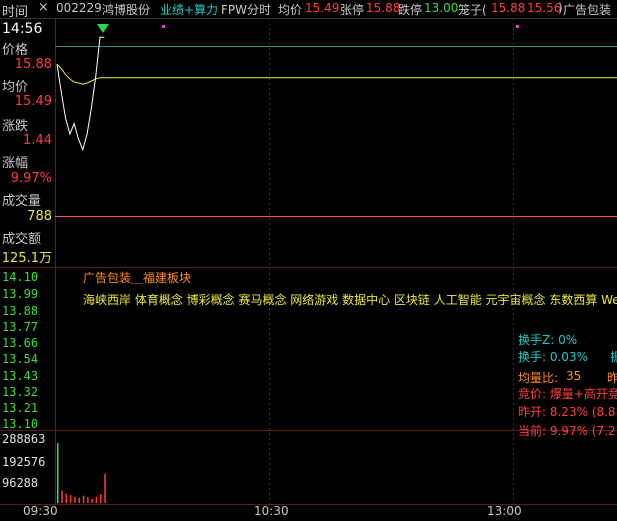  I want to click on turnover-extra: 振, so click(613, 357).